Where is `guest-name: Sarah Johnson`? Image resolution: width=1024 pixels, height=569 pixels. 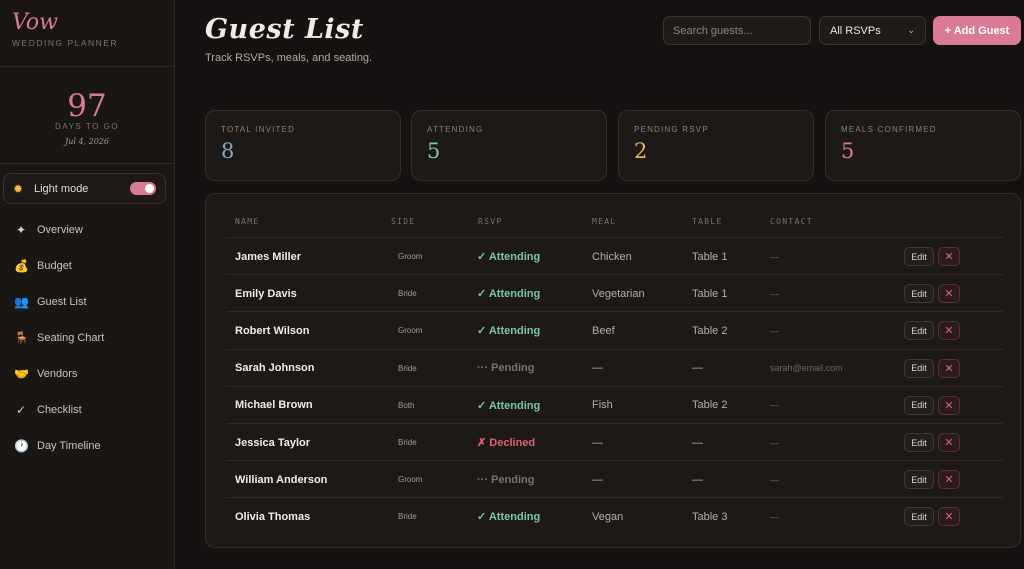
guest-name: Sarah Johnson is located at coordinates (275, 368).